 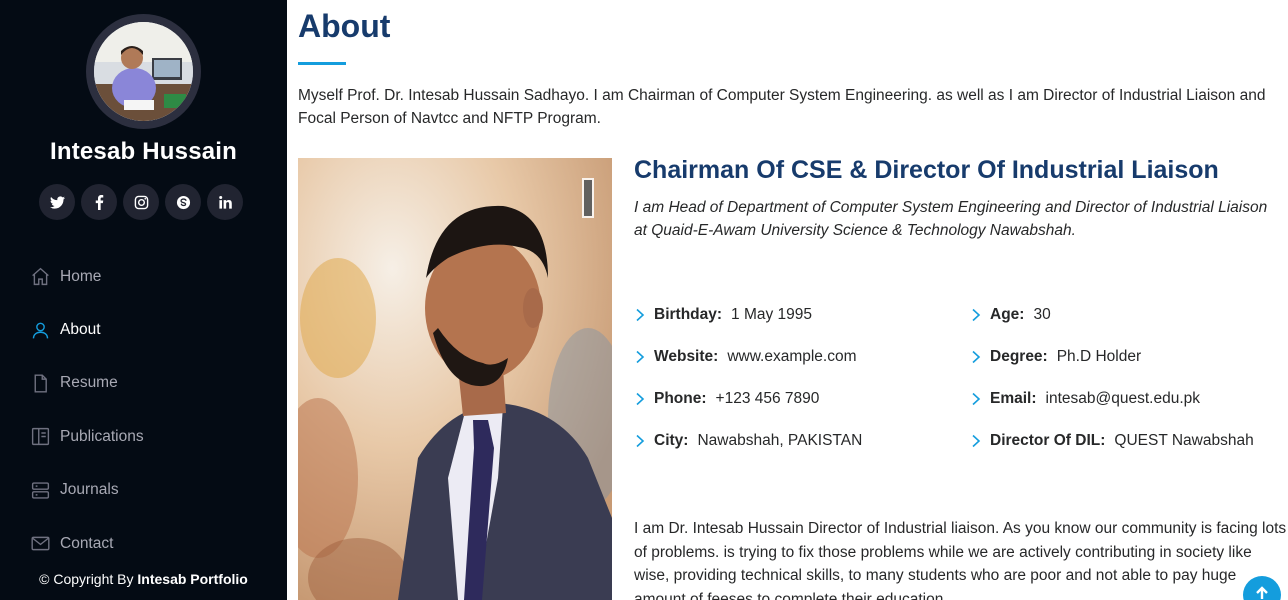 I want to click on nav-item-about: About, so click(x=87, y=329).